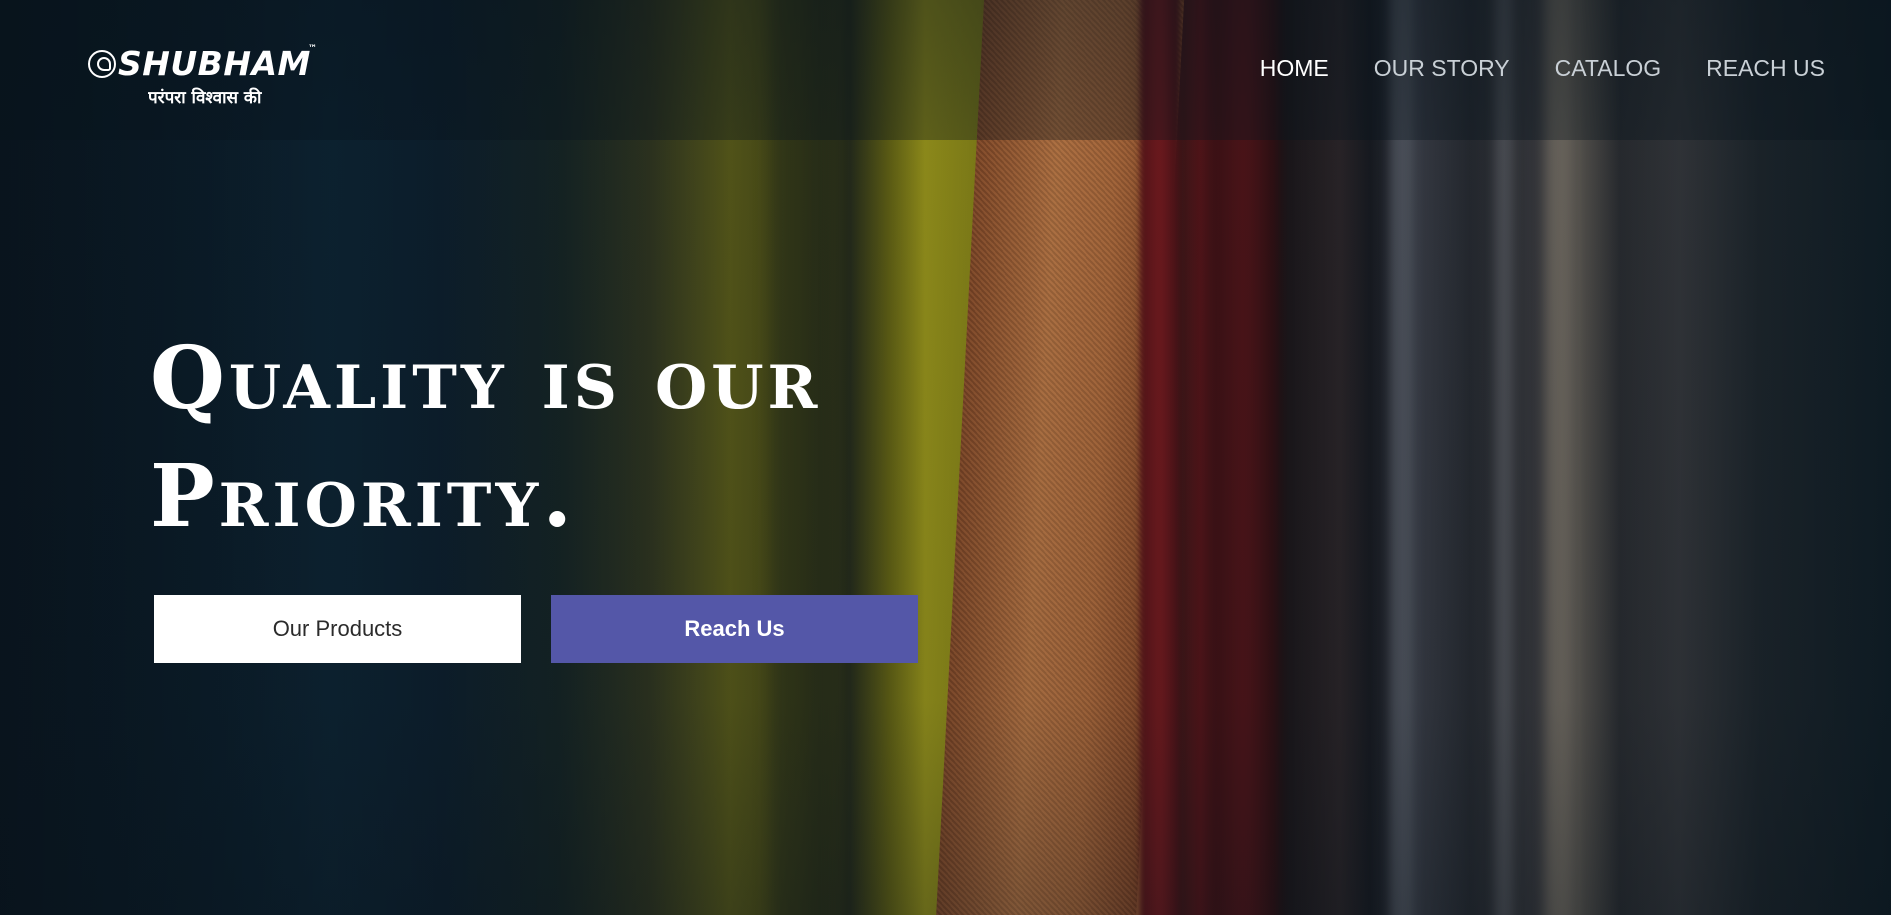 The height and width of the screenshot is (915, 1891). Describe the element at coordinates (312, 49) in the screenshot. I see `trademark-mark: ™` at that location.